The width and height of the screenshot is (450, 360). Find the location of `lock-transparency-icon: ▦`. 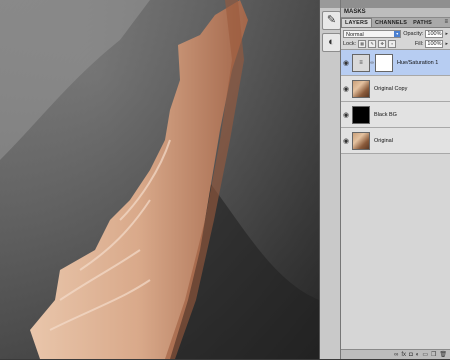

lock-transparency-icon: ▦ is located at coordinates (362, 44).